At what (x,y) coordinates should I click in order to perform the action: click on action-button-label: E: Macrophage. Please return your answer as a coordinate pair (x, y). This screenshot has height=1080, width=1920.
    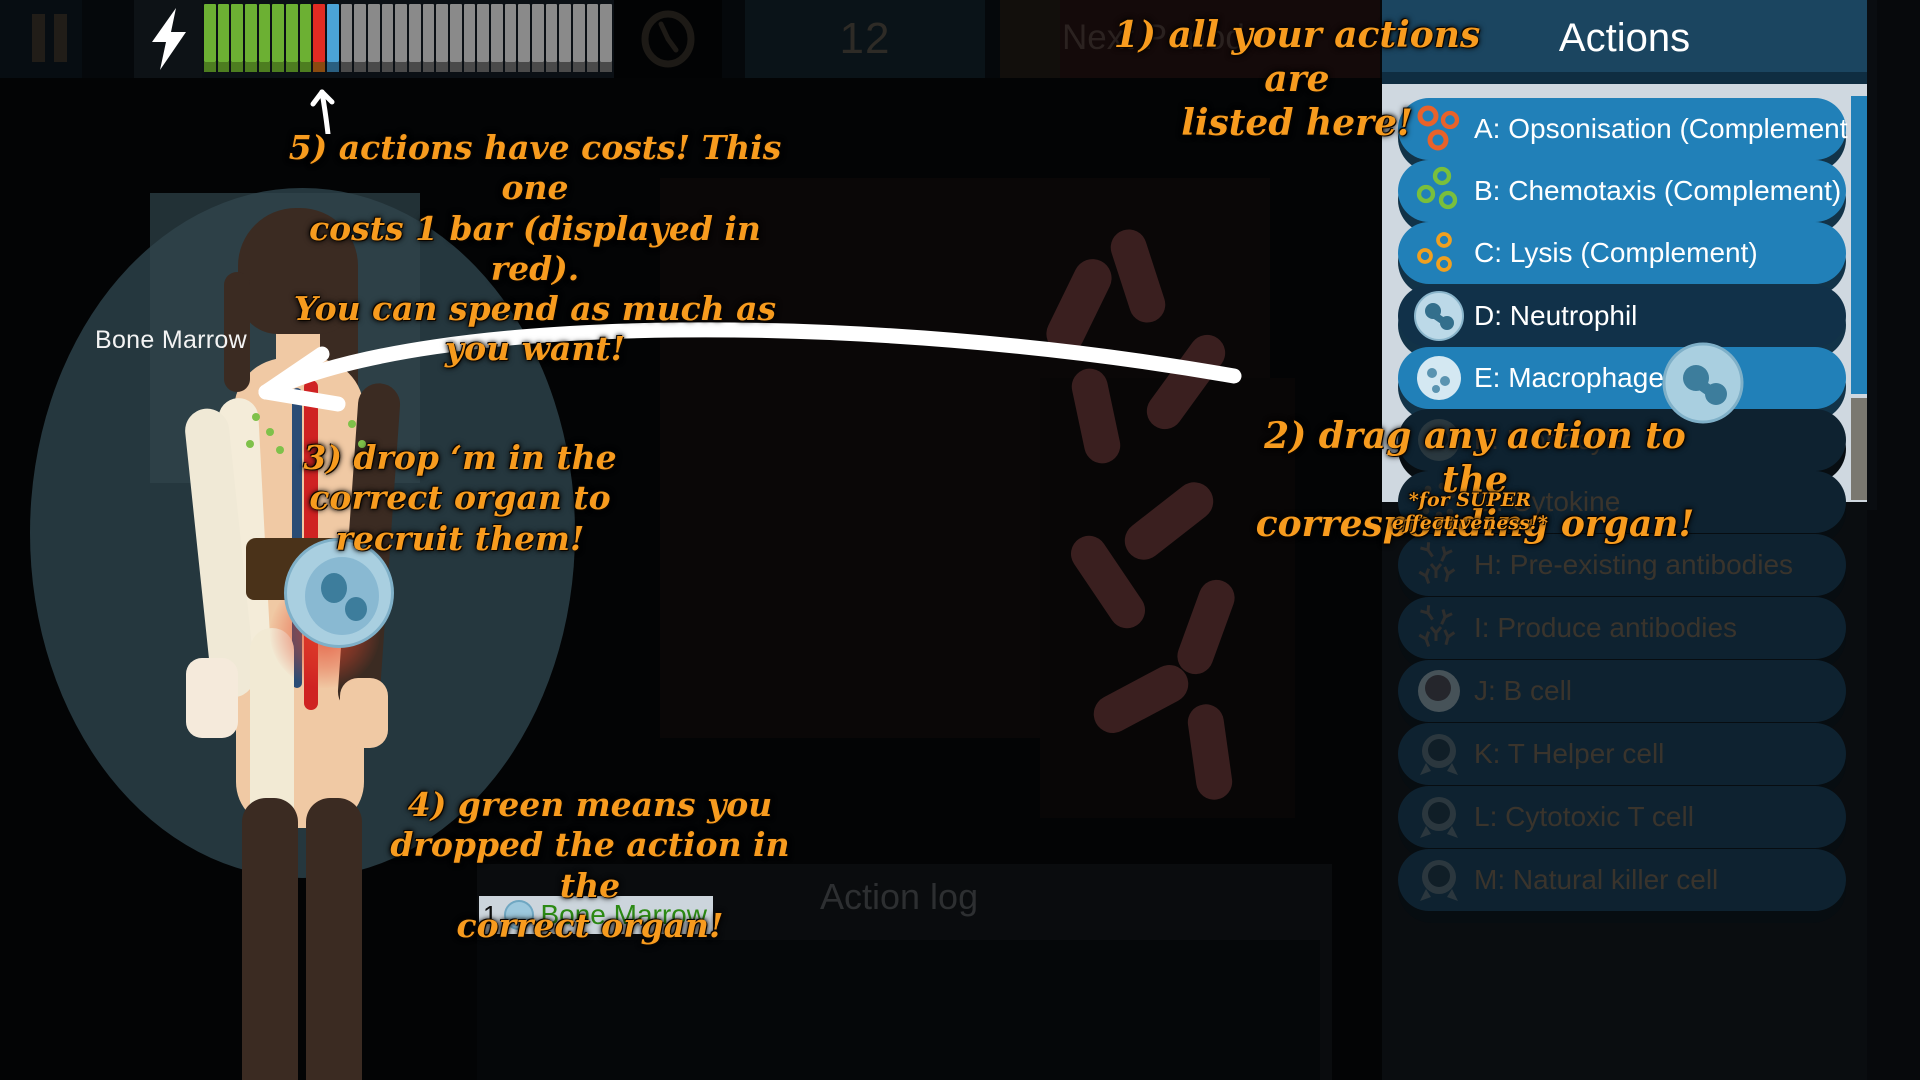
    Looking at the image, I should click on (1569, 377).